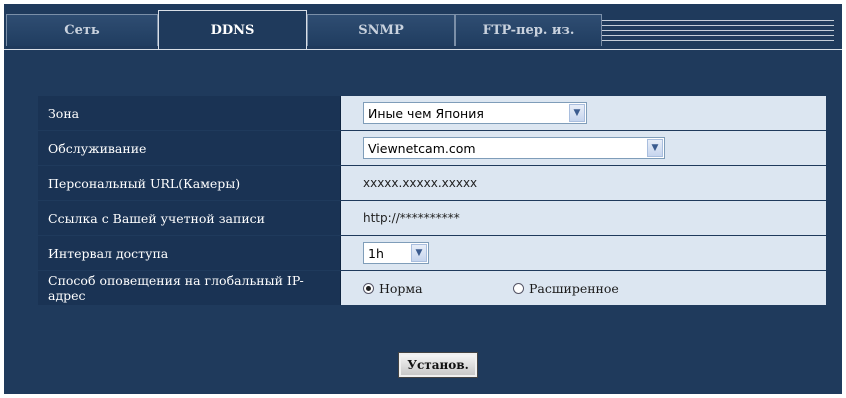  Describe the element at coordinates (432, 253) in the screenshot. I see `access-interval-row: Интервал доступа 1h ▼` at that location.